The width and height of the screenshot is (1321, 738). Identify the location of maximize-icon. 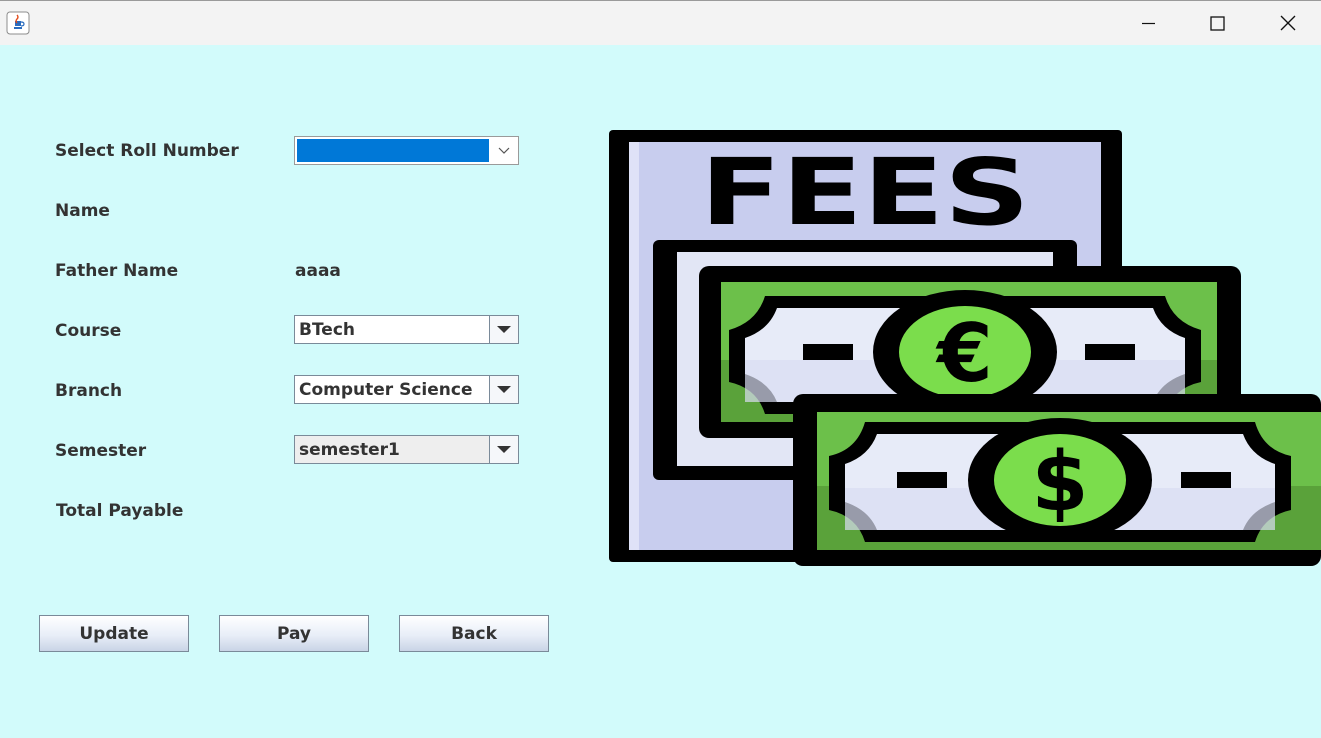
(1217, 23).